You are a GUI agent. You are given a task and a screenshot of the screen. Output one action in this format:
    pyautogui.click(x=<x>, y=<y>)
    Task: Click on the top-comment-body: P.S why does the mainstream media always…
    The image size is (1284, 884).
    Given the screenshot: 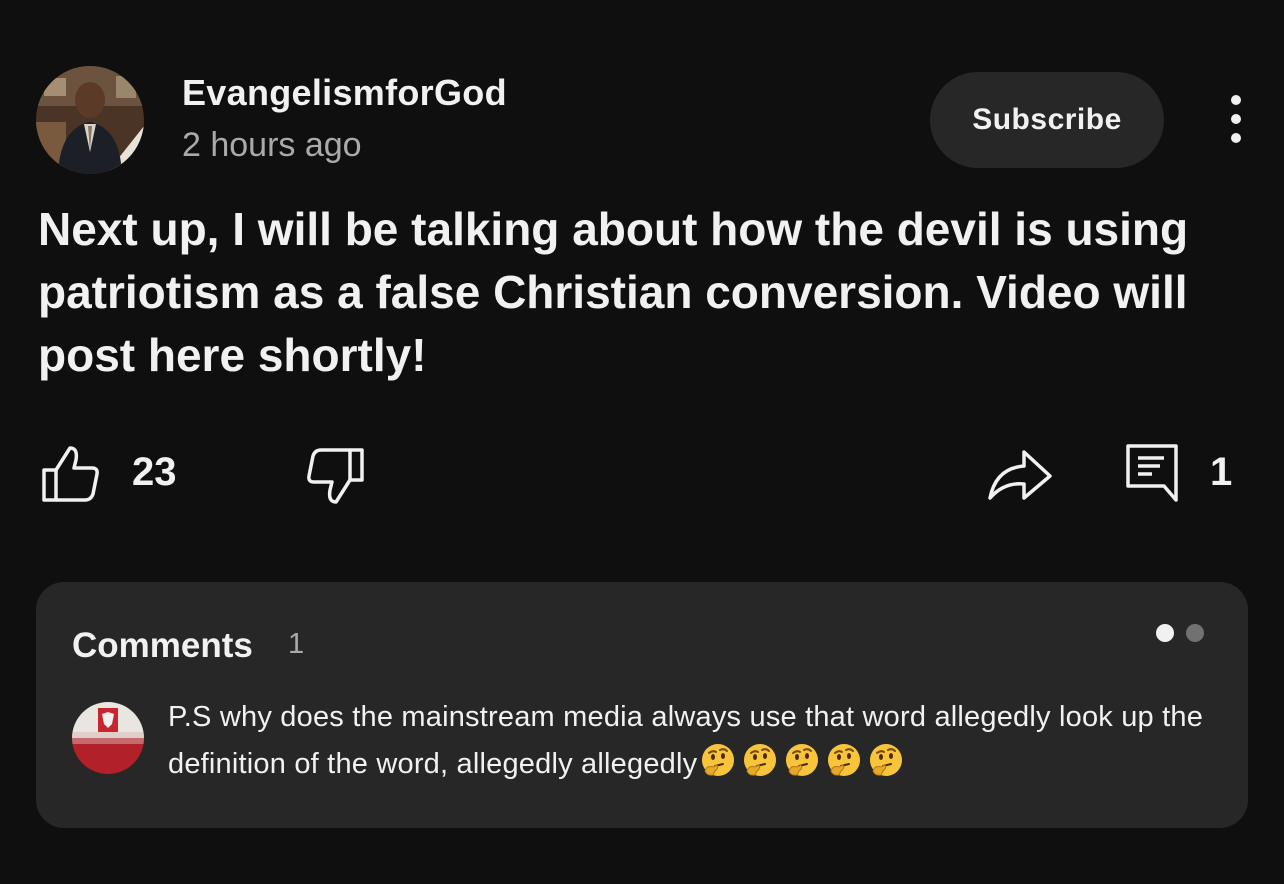 What is the action you would take?
    pyautogui.click(x=686, y=740)
    